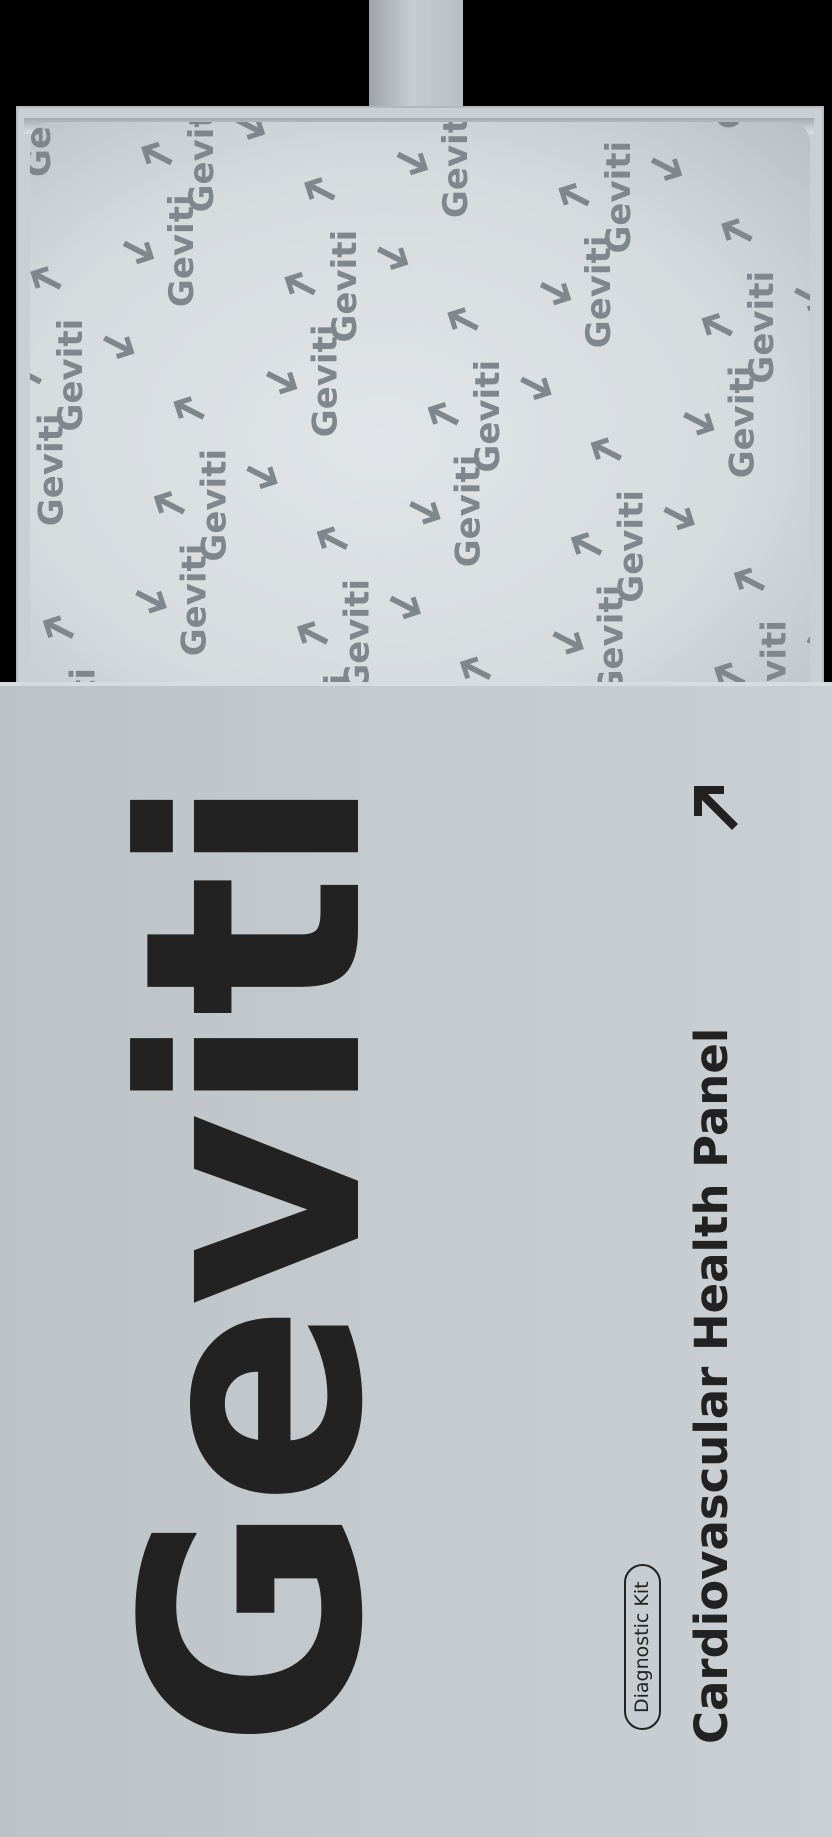 This screenshot has width=832, height=1837. Describe the element at coordinates (416, 58) in the screenshot. I see `pull-tab` at that location.